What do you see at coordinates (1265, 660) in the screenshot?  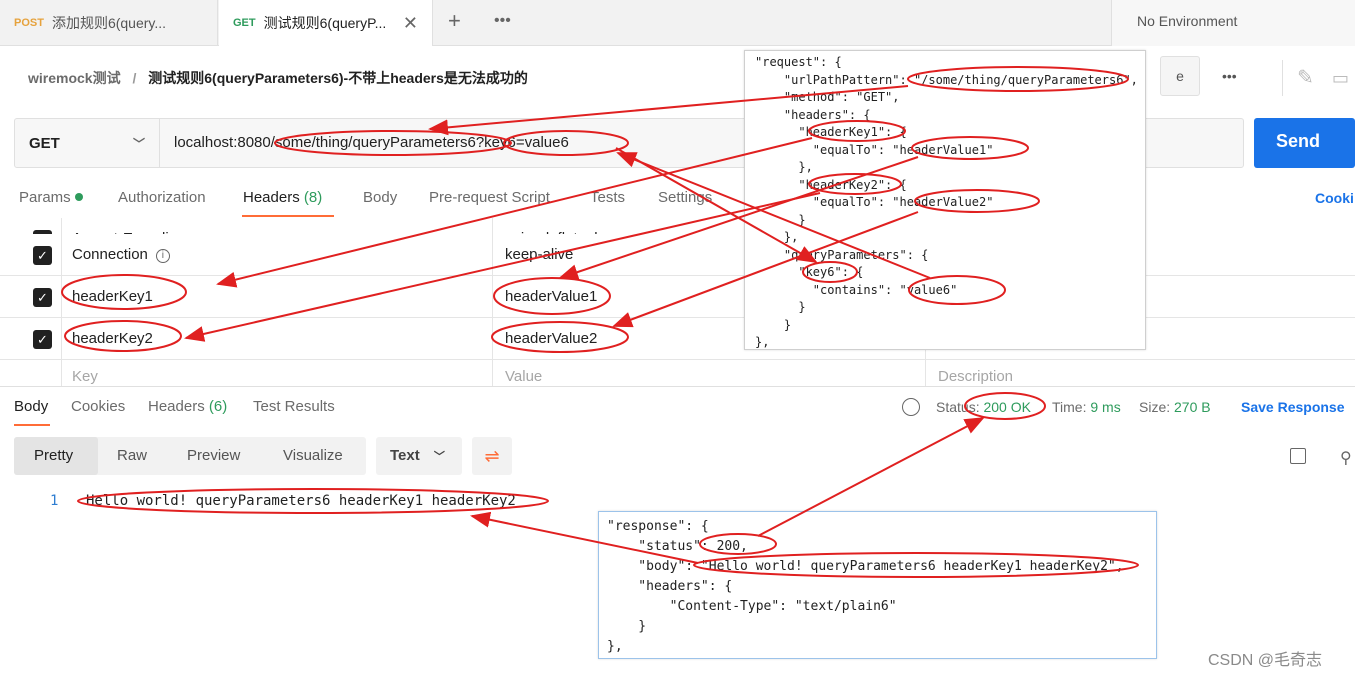 I see `watermark: CSDN @毛奇志` at bounding box center [1265, 660].